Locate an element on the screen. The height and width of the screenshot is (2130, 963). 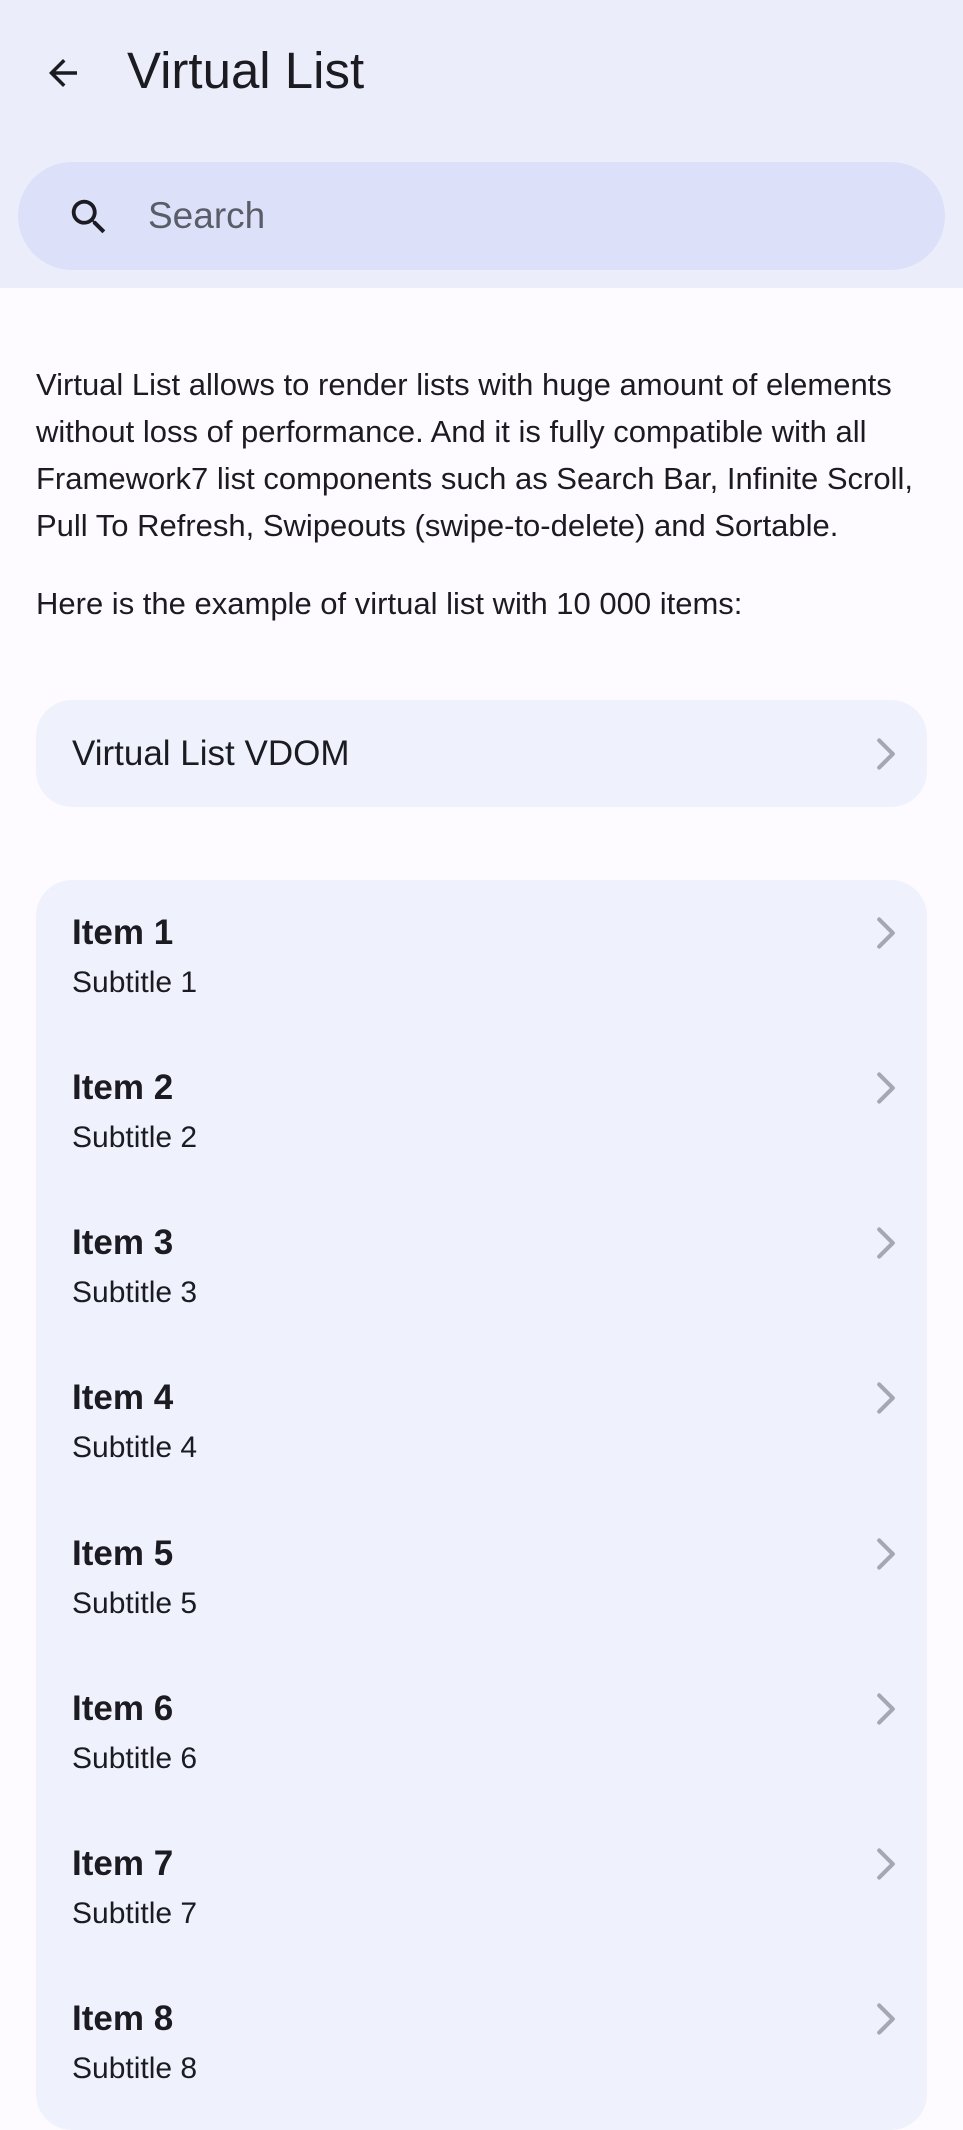
vdom-list: Virtual List VDOM is located at coordinates (481, 753).